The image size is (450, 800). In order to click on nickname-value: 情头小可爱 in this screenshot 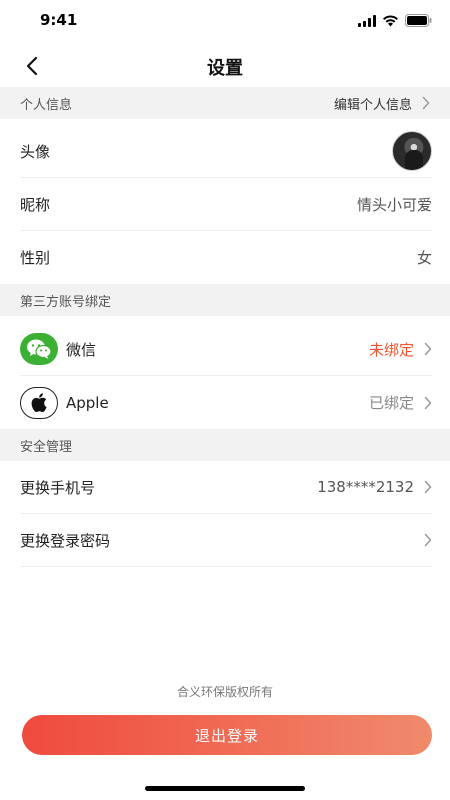, I will do `click(394, 204)`.